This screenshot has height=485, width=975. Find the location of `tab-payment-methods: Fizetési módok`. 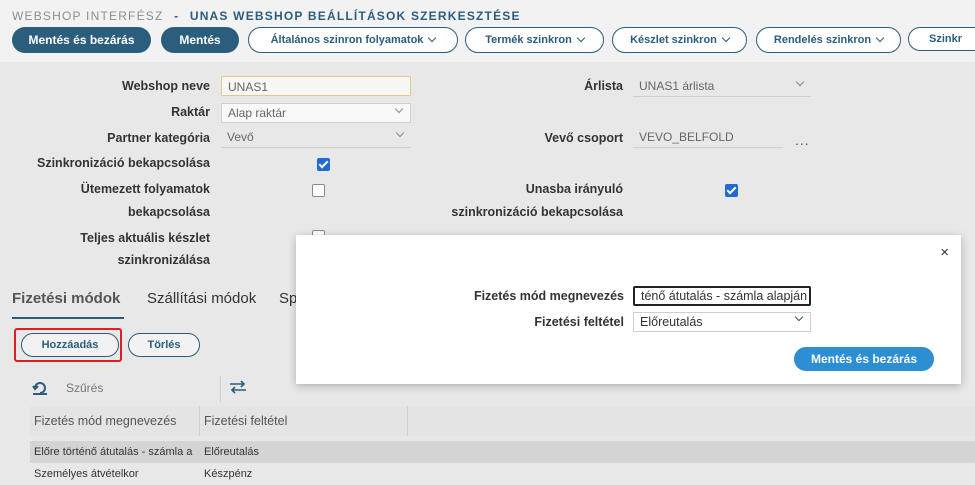

tab-payment-methods: Fizetési módok is located at coordinates (66, 298).